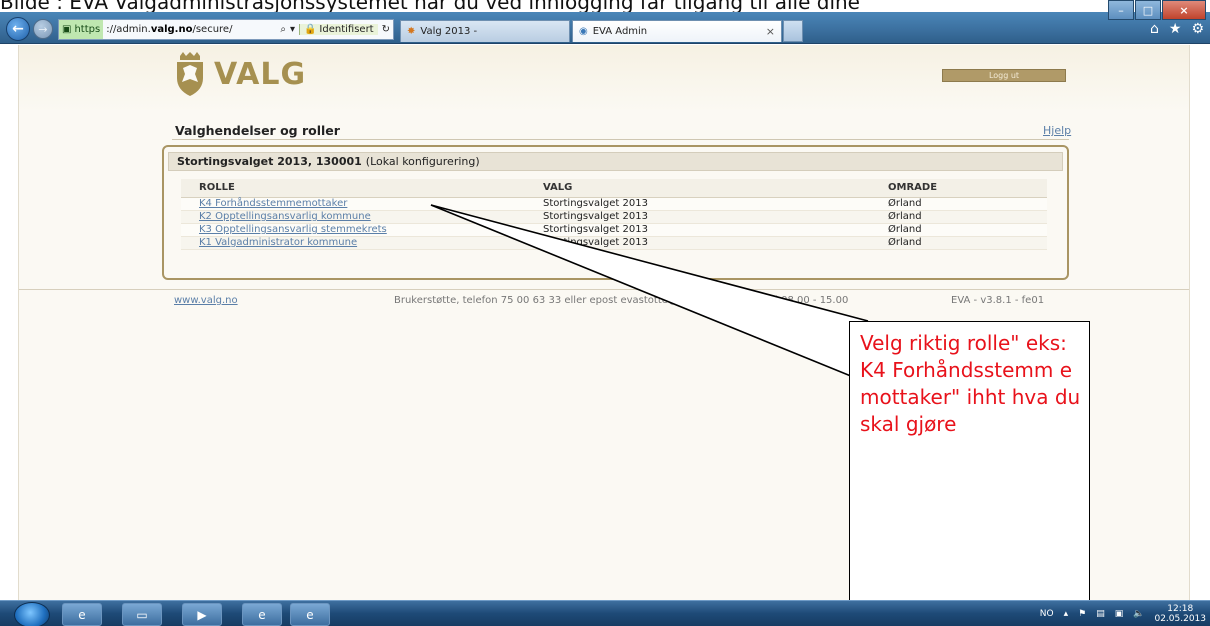  Describe the element at coordinates (262, 614) in the screenshot. I see `ie-window-taskbar-icon: e` at that location.